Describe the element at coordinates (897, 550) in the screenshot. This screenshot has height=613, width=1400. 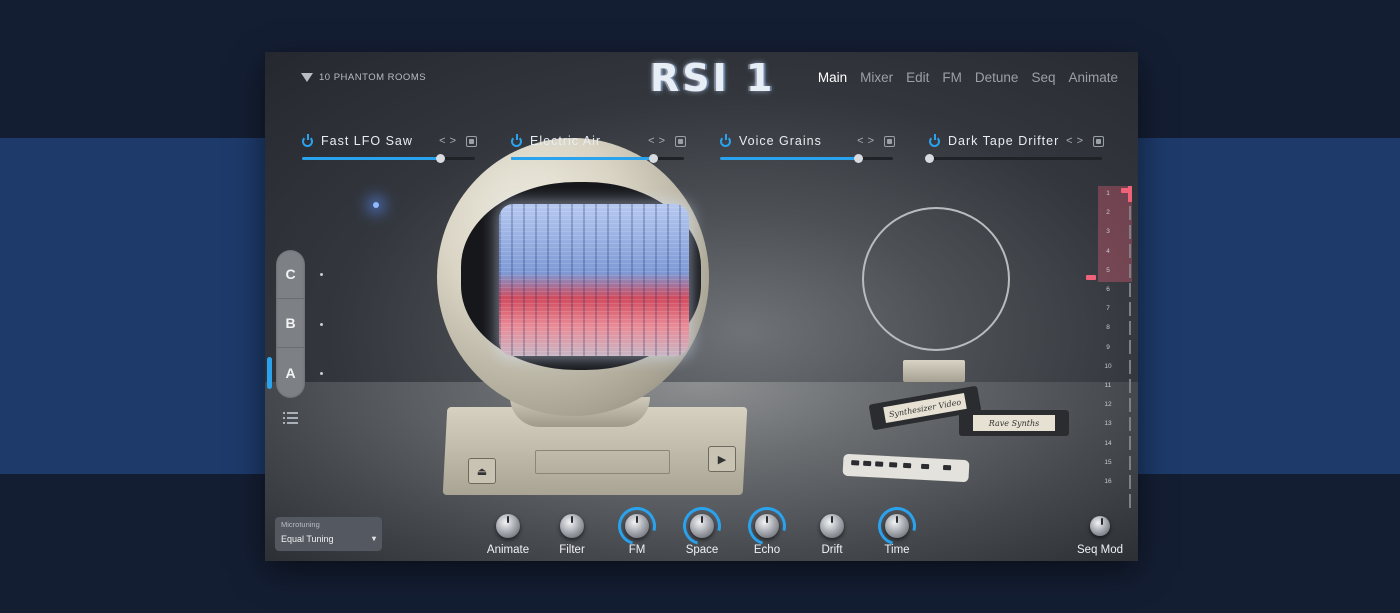
I see `knob-label: Time` at that location.